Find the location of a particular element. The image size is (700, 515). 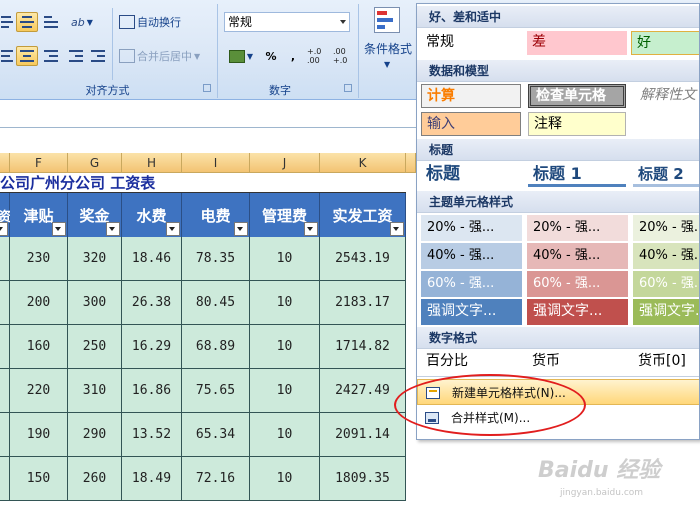

table-cell: 1714.82 is located at coordinates (363, 347).